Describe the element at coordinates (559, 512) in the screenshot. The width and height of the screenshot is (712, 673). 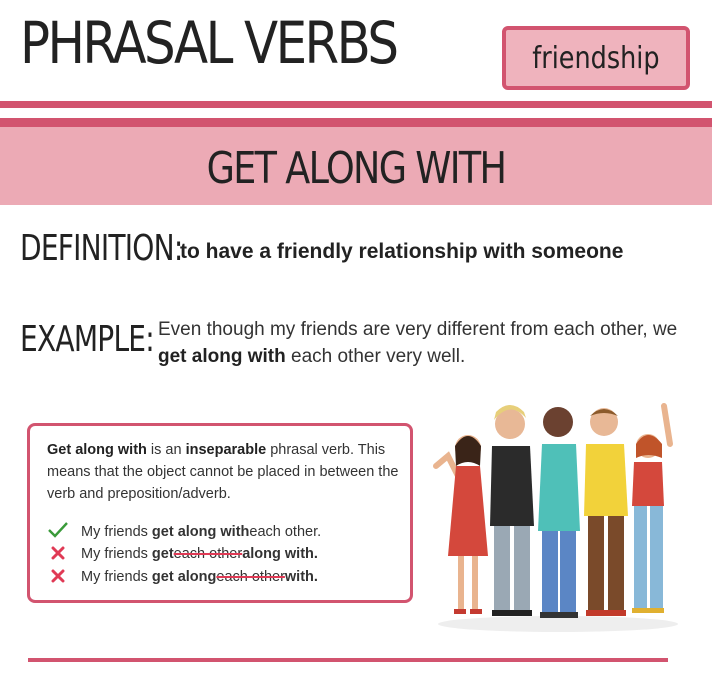
I see `friend-3-figure` at that location.